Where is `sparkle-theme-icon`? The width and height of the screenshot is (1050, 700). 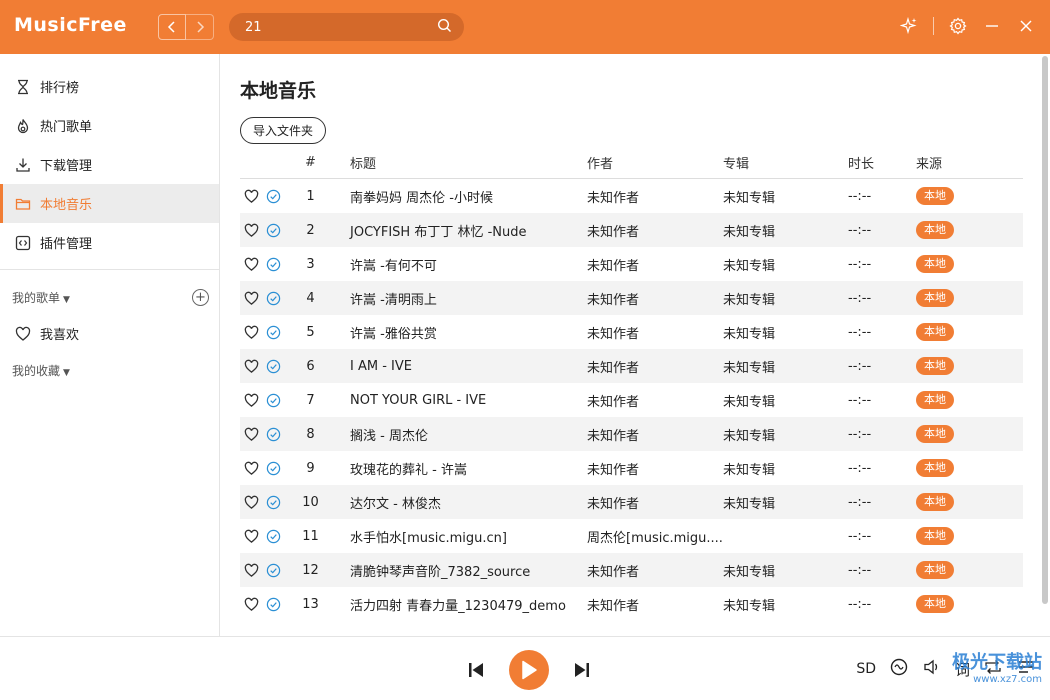 sparkle-theme-icon is located at coordinates (909, 26).